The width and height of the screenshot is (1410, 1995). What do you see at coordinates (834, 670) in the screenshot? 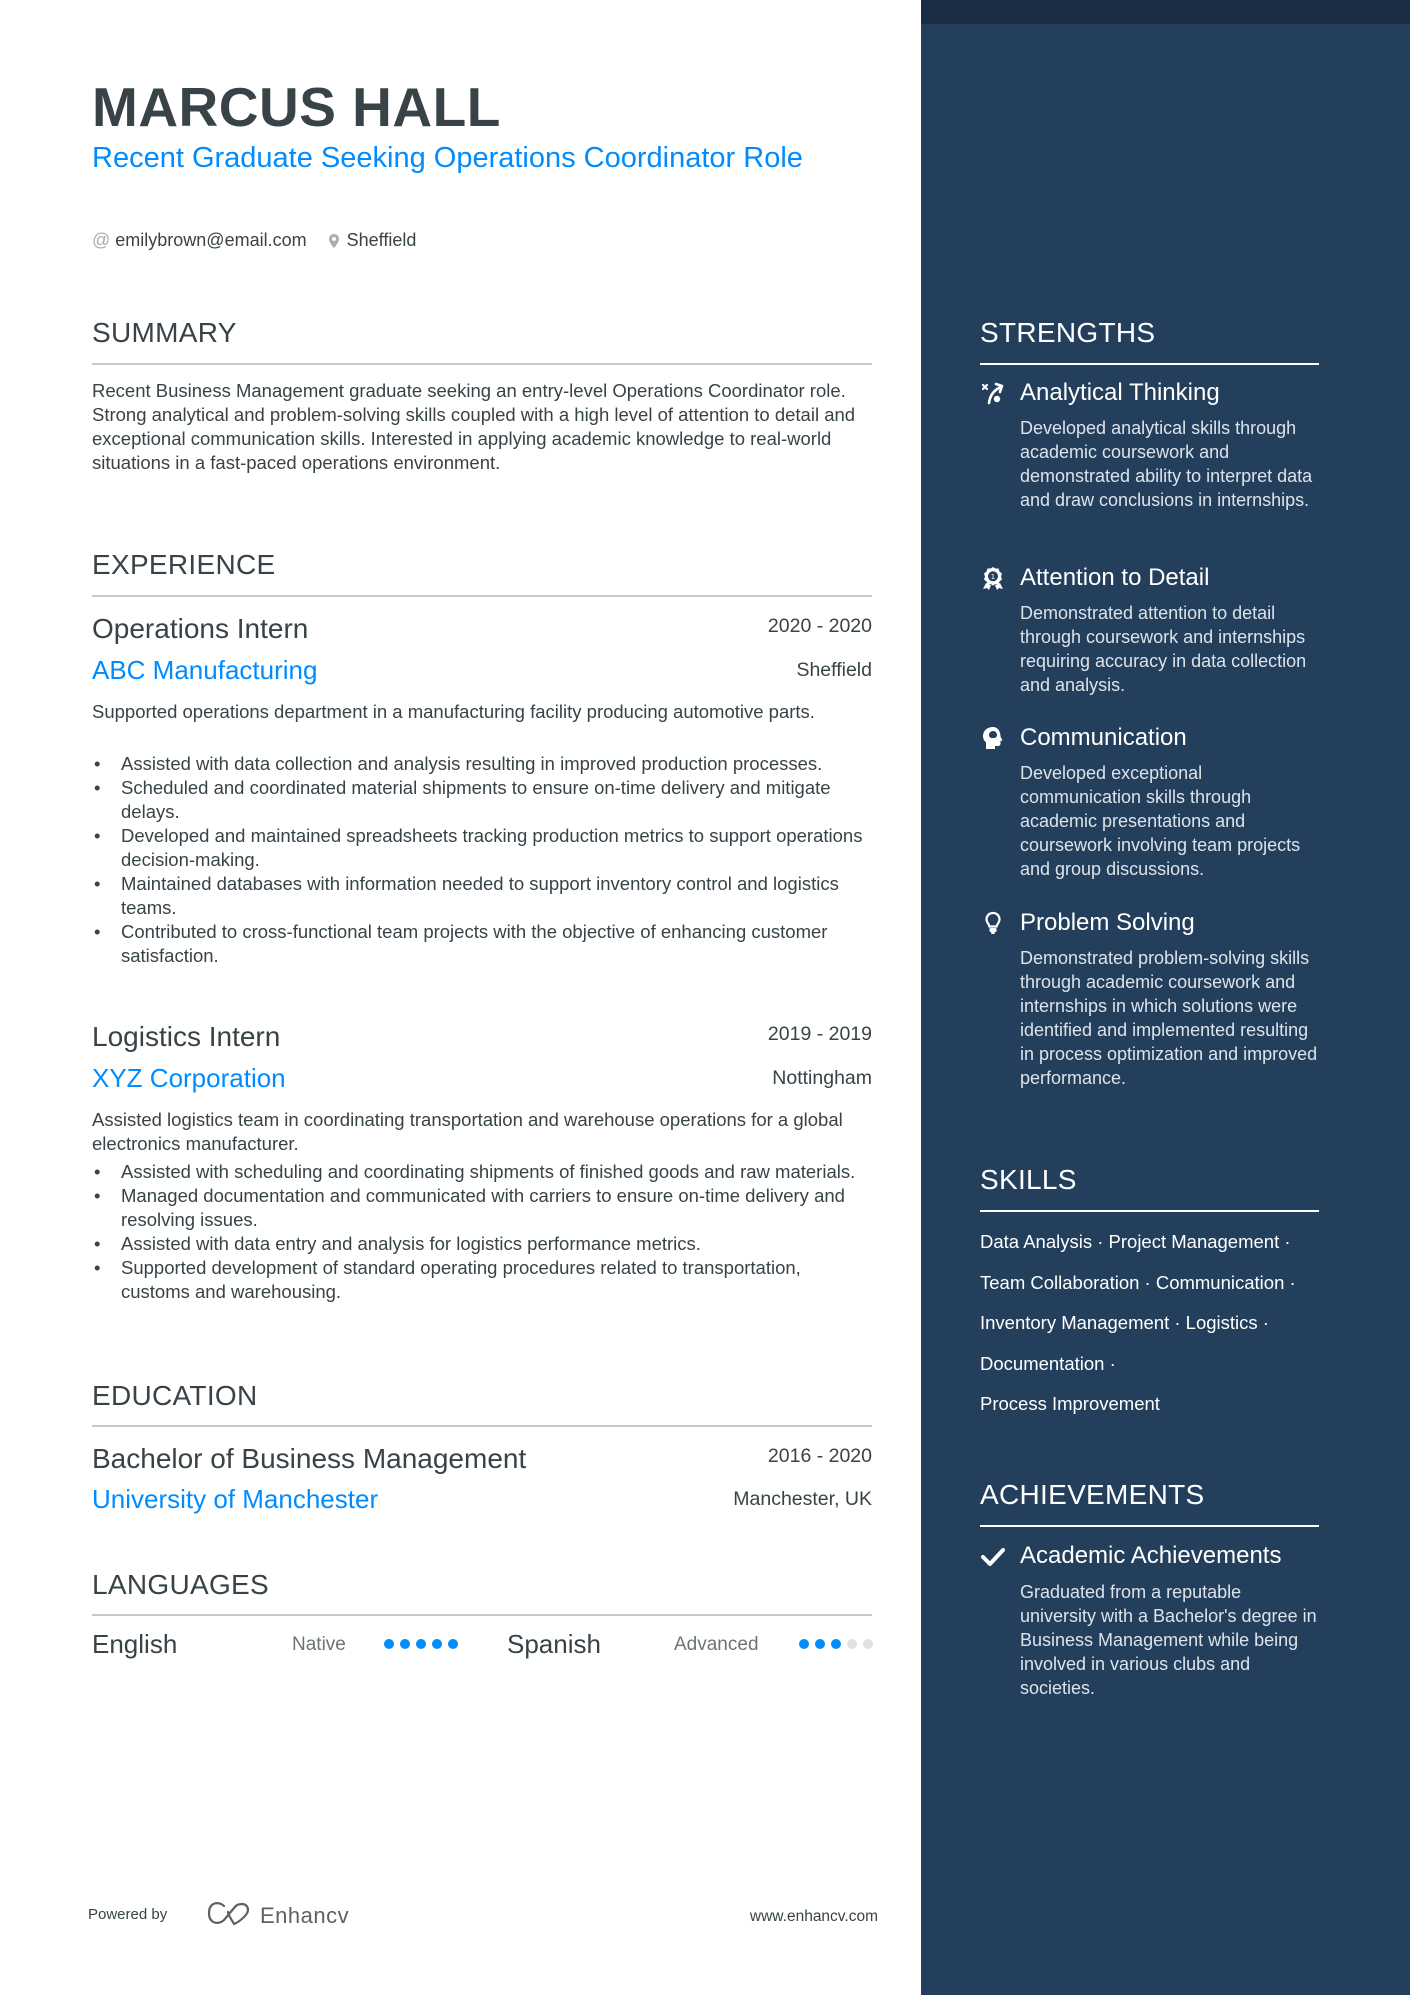
I see `job-location: Sheffield` at bounding box center [834, 670].